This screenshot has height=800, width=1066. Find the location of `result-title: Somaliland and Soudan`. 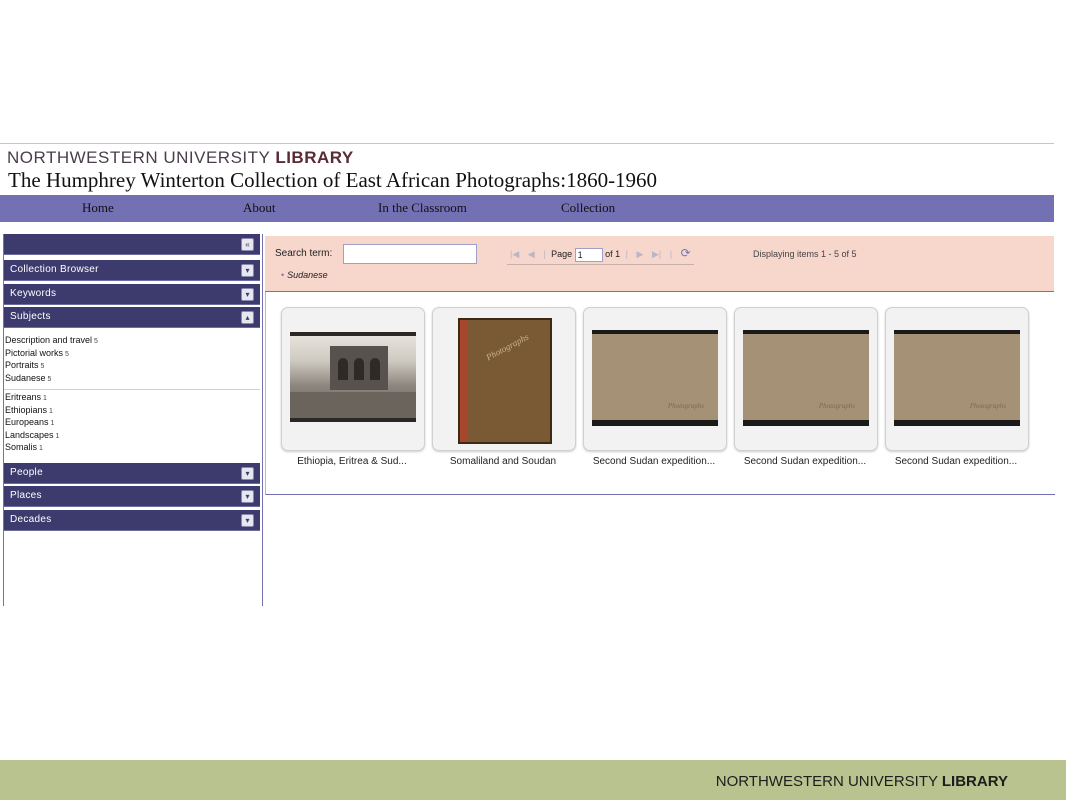

result-title: Somaliland and Soudan is located at coordinates (503, 461).